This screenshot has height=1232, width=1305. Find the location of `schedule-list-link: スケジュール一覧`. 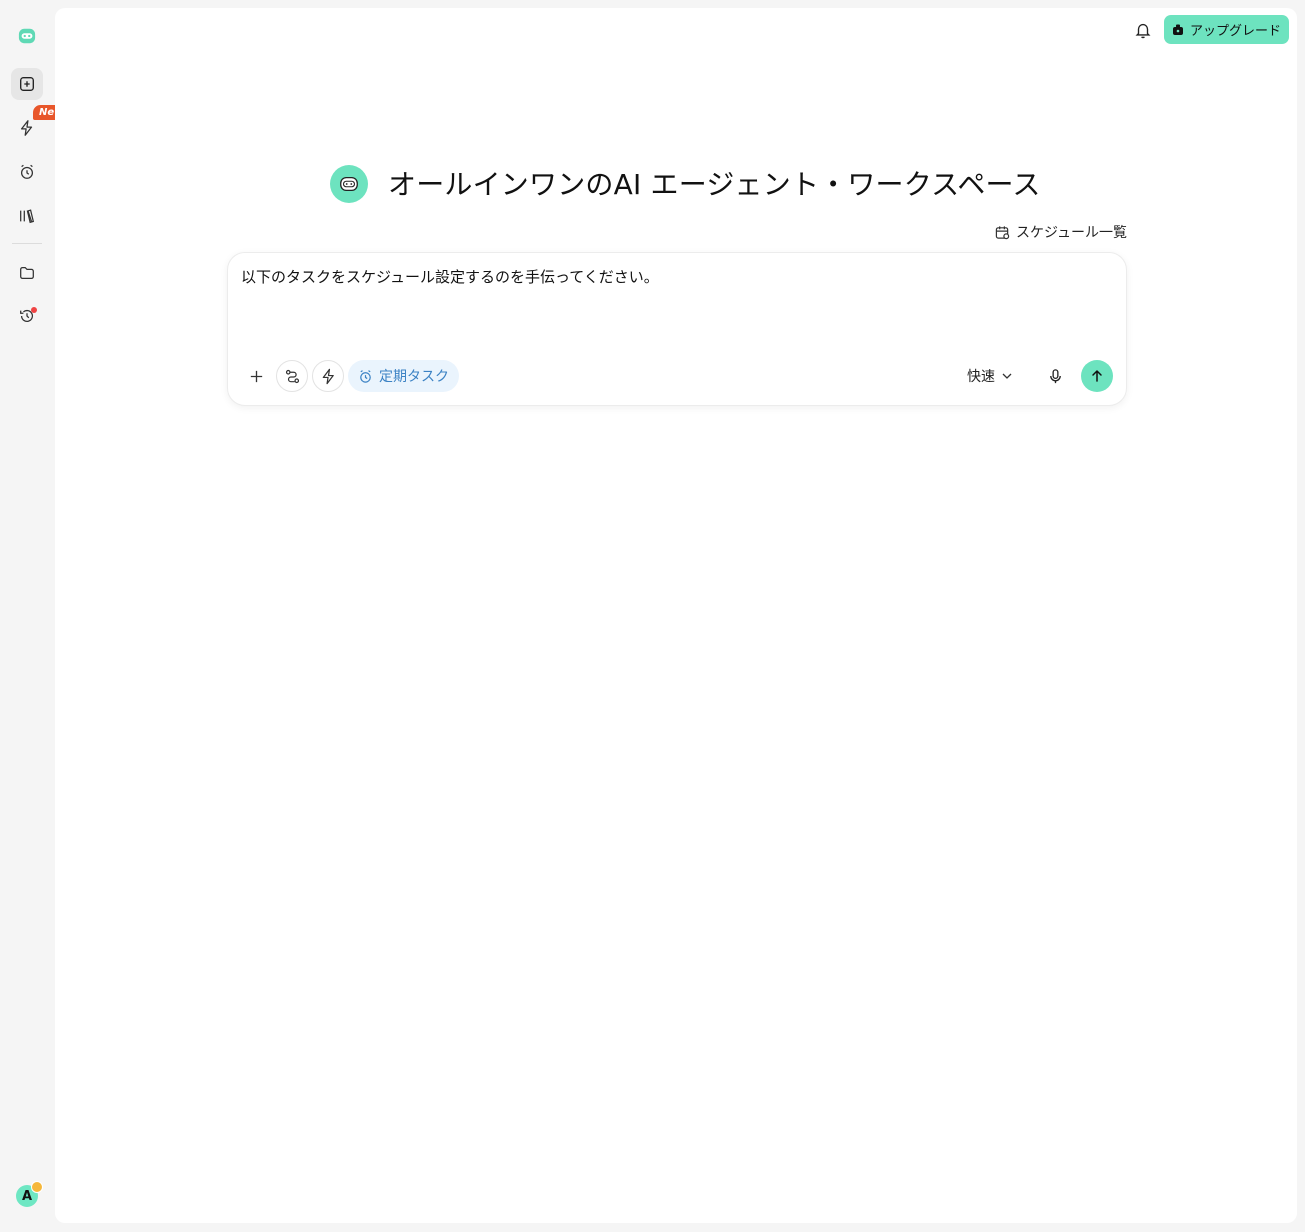

schedule-list-link: スケジュール一覧 is located at coordinates (1061, 232).